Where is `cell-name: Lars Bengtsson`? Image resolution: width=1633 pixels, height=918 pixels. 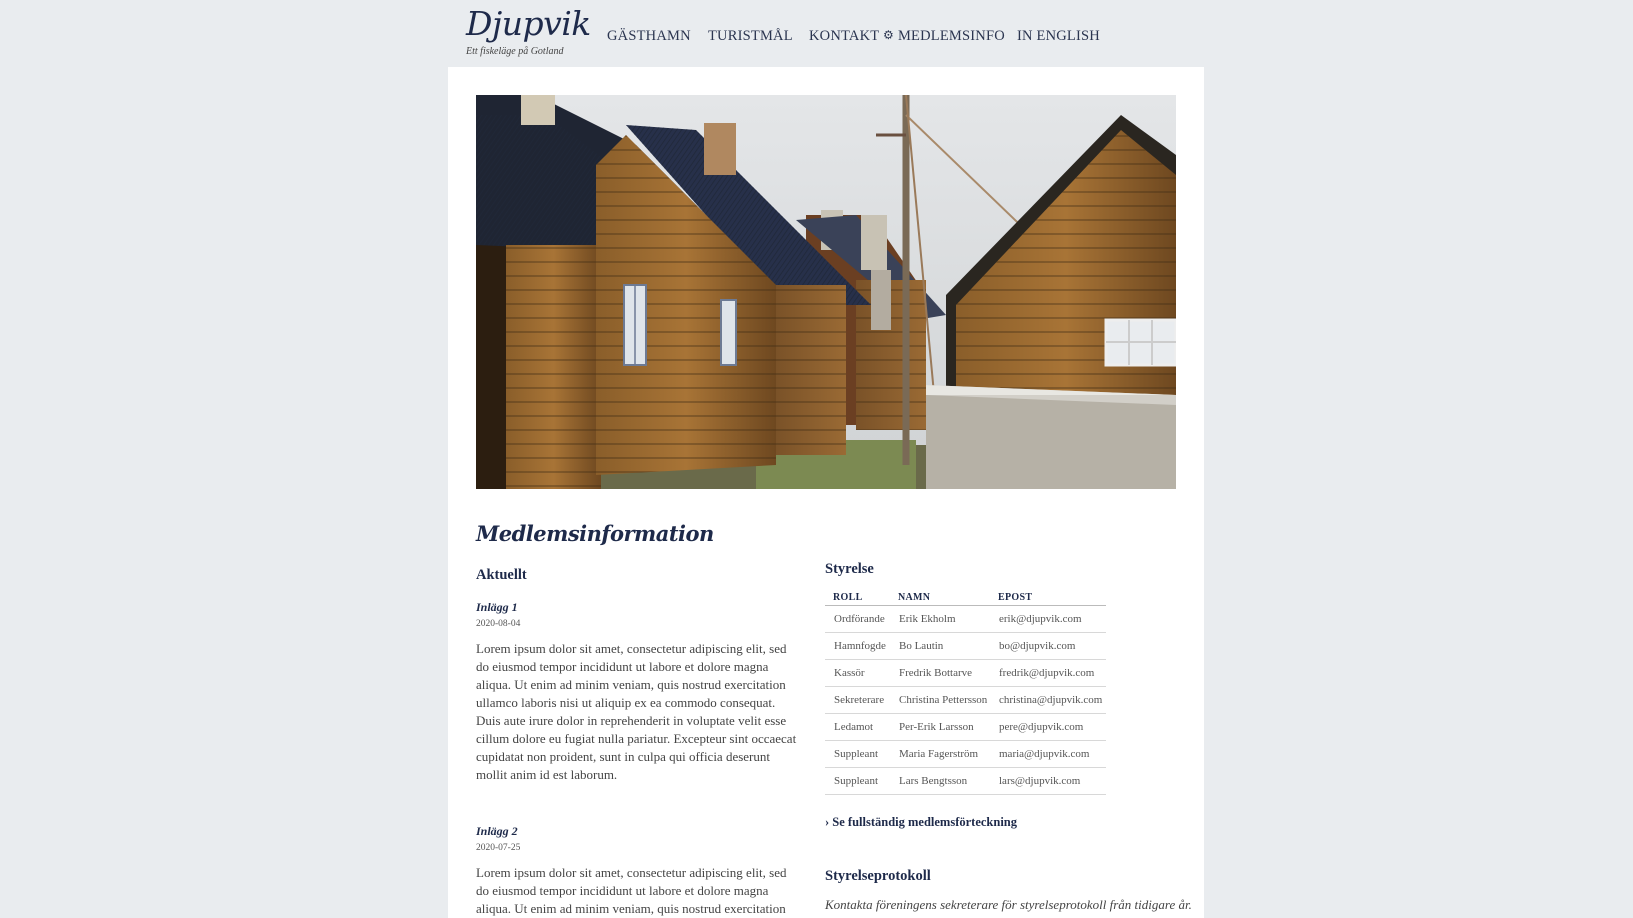
cell-name: Lars Bengtsson is located at coordinates (940, 781).